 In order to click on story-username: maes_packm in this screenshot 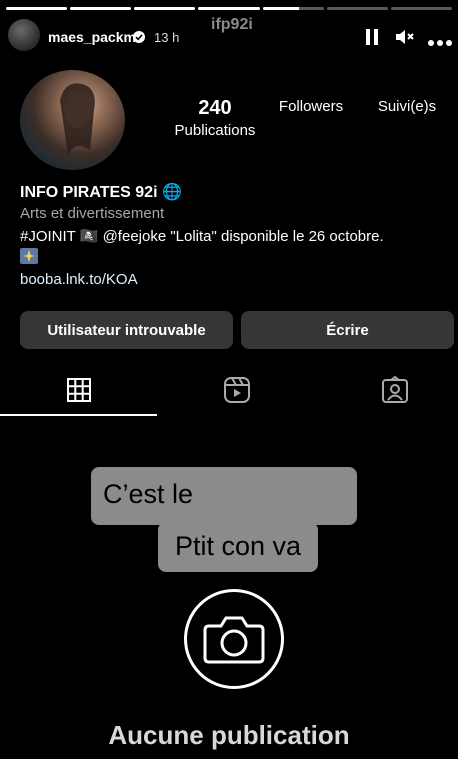, I will do `click(92, 37)`.